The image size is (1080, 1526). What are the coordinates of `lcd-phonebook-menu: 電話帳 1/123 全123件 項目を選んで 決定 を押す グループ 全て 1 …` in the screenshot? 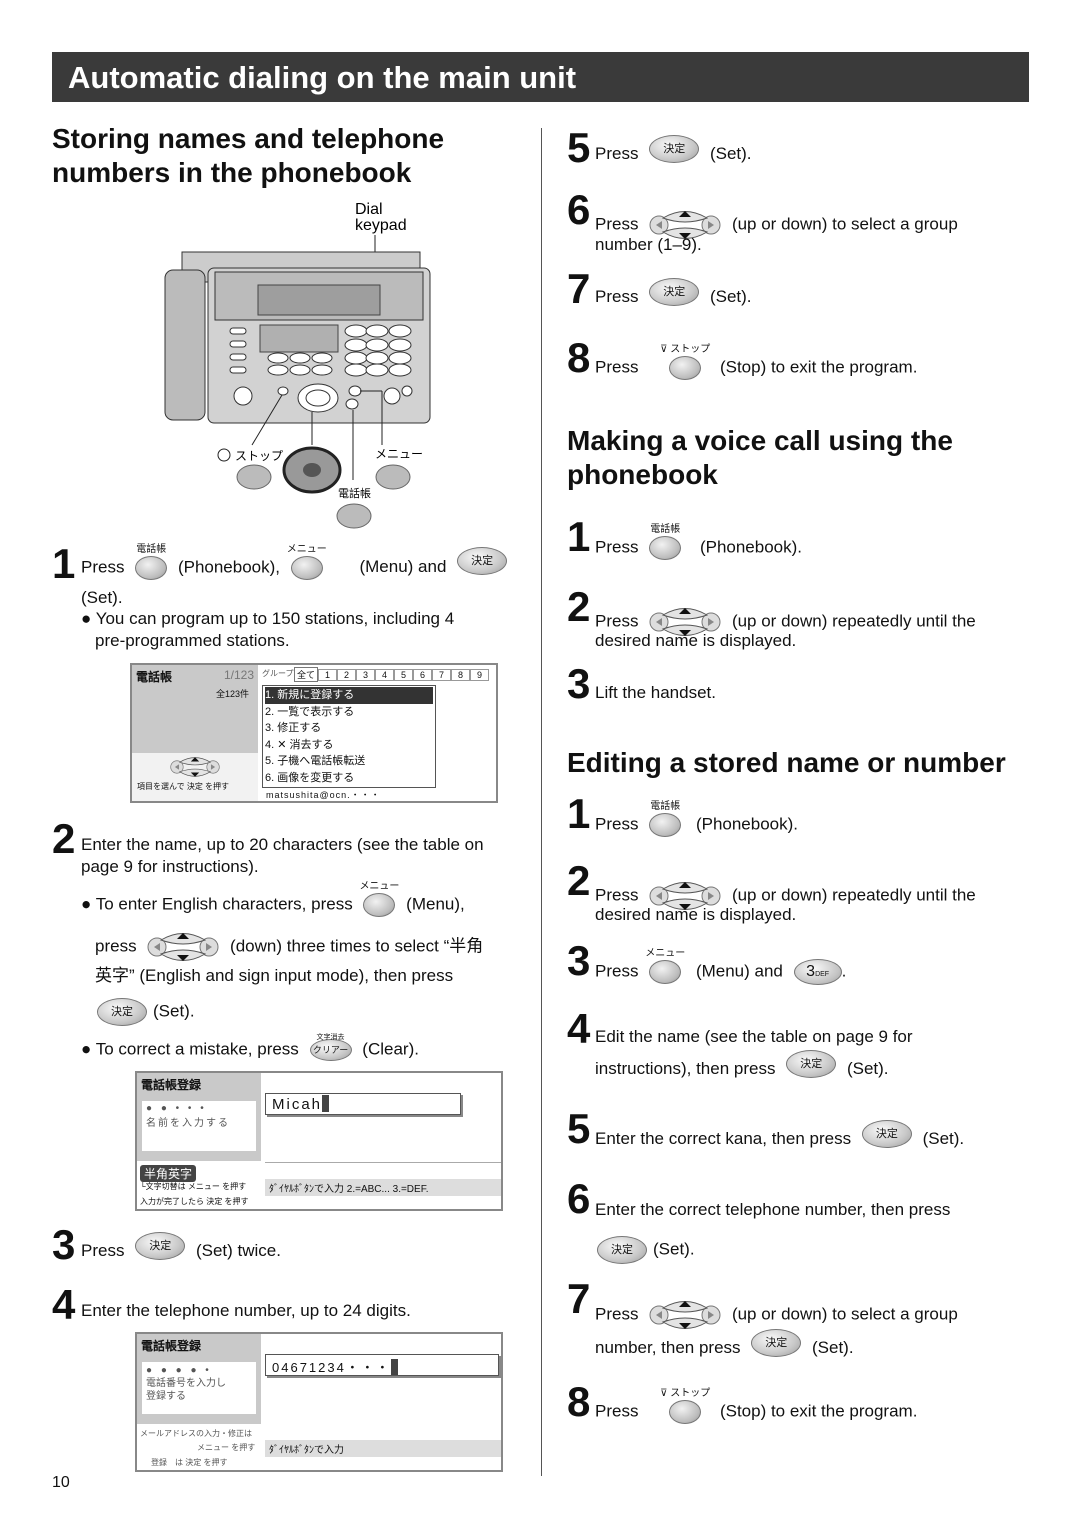 It's located at (314, 733).